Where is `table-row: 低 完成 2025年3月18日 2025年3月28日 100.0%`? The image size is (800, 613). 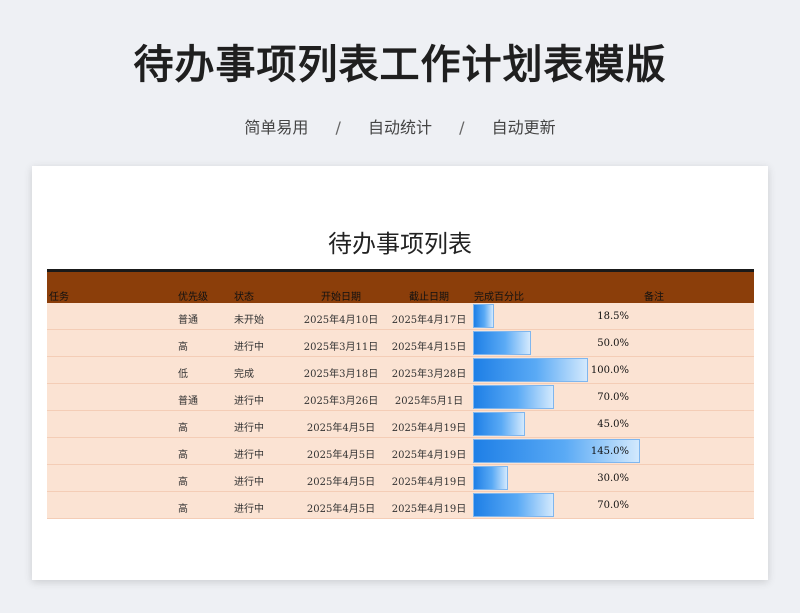 table-row: 低 完成 2025年3月18日 2025年3月28日 100.0% is located at coordinates (400, 370).